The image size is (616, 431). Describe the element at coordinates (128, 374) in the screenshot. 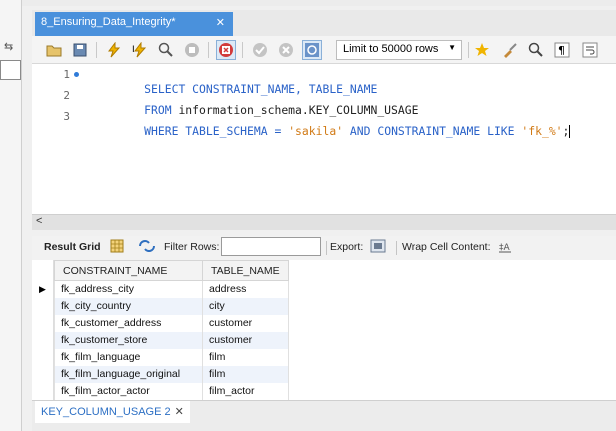

I see `cell-constraint-name: fk_film_language_original` at that location.